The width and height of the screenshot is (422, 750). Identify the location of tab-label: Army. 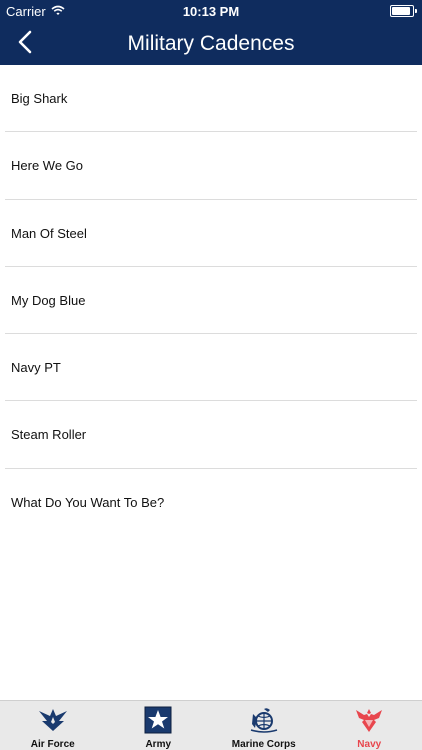
(158, 744).